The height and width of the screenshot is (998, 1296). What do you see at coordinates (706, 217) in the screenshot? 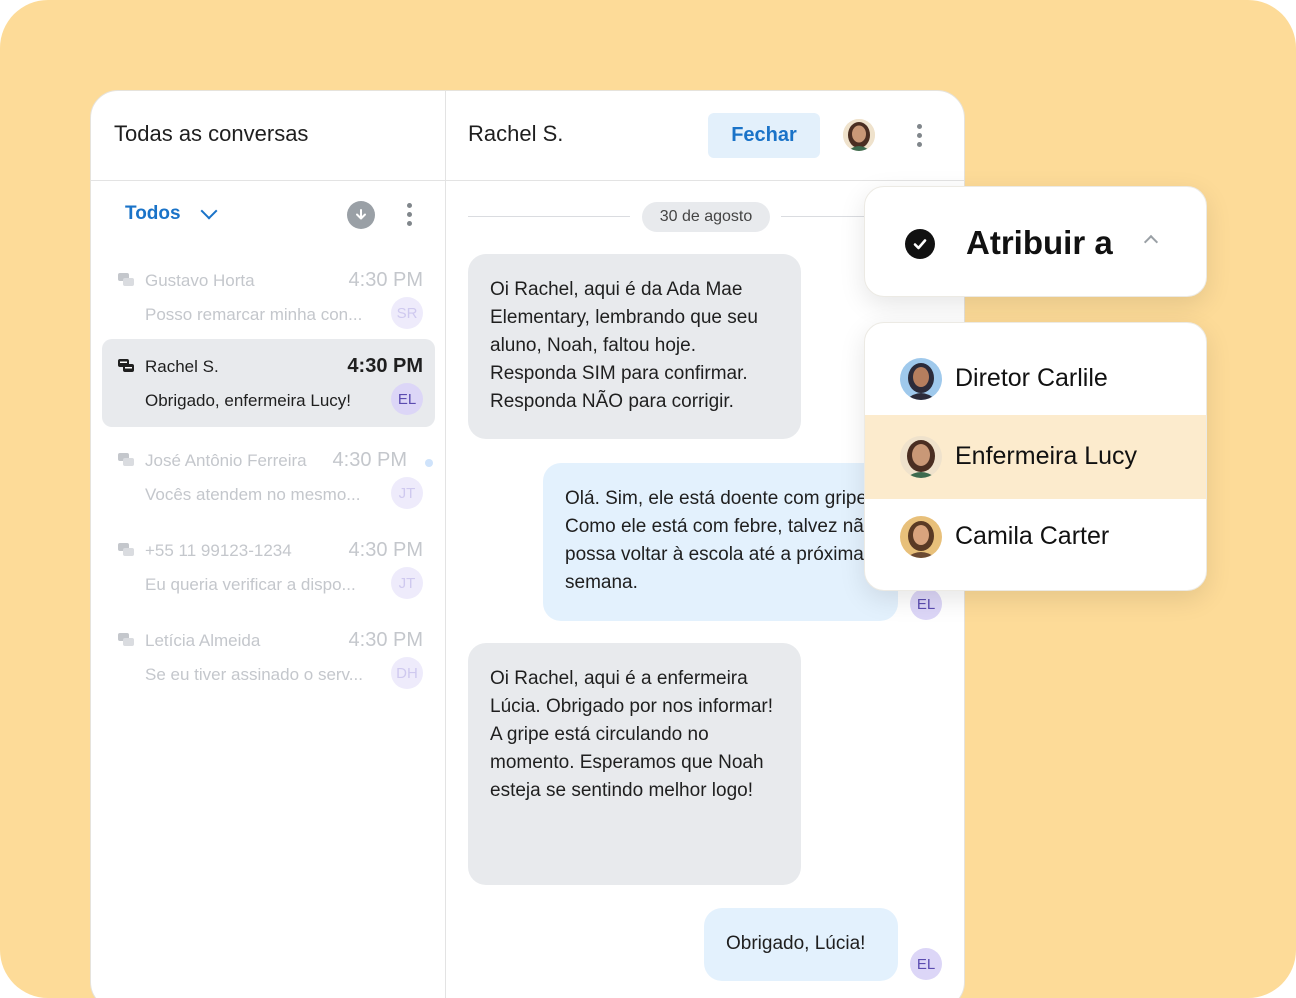
I see `date-separator: 30 de agosto` at bounding box center [706, 217].